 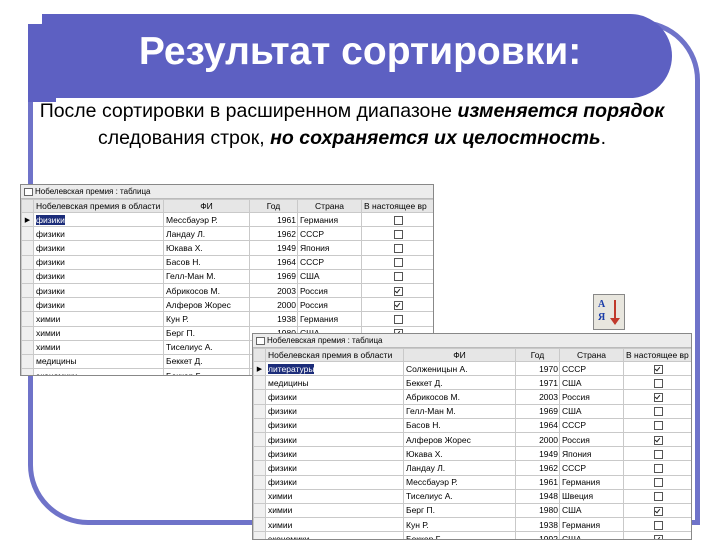 What do you see at coordinates (472, 525) in the screenshot?
I see `table-row: химии Кун Р. 1938 Германия` at bounding box center [472, 525].